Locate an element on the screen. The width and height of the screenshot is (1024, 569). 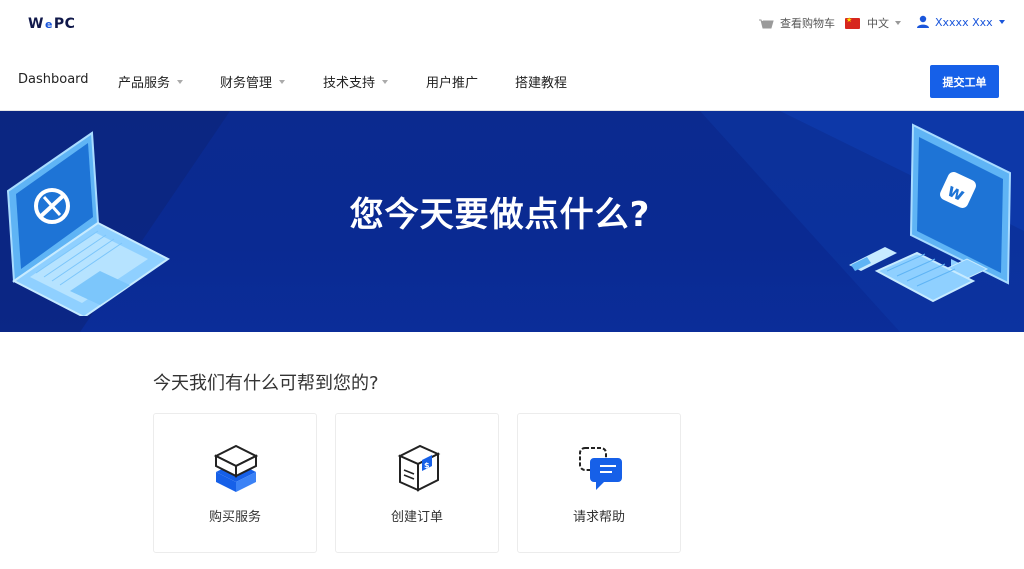
card-label: 请求帮助 is located at coordinates (598, 517).